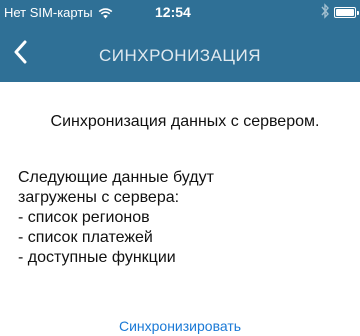 Image resolution: width=360 pixels, height=336 pixels. Describe the element at coordinates (48, 12) in the screenshot. I see `carrier-label: Нет SIM-карты` at that location.